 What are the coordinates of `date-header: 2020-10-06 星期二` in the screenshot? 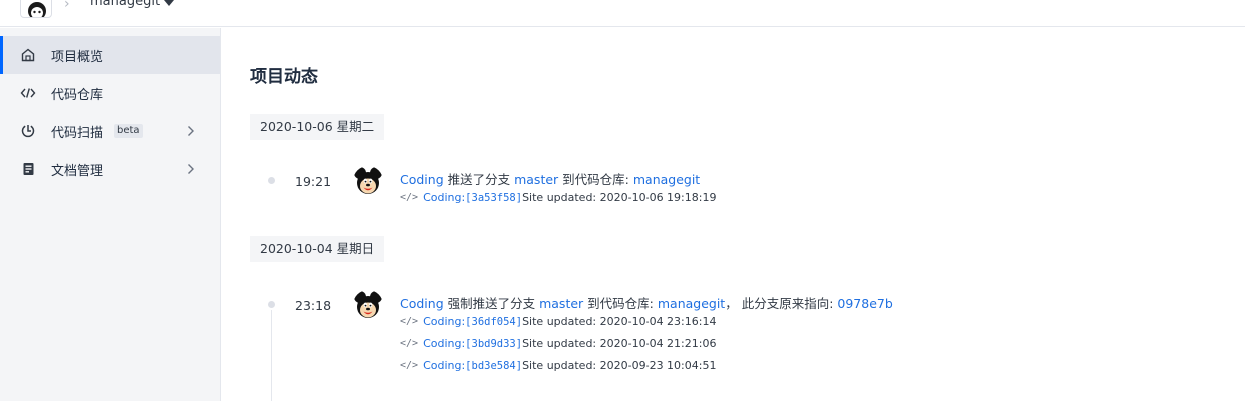 It's located at (317, 127).